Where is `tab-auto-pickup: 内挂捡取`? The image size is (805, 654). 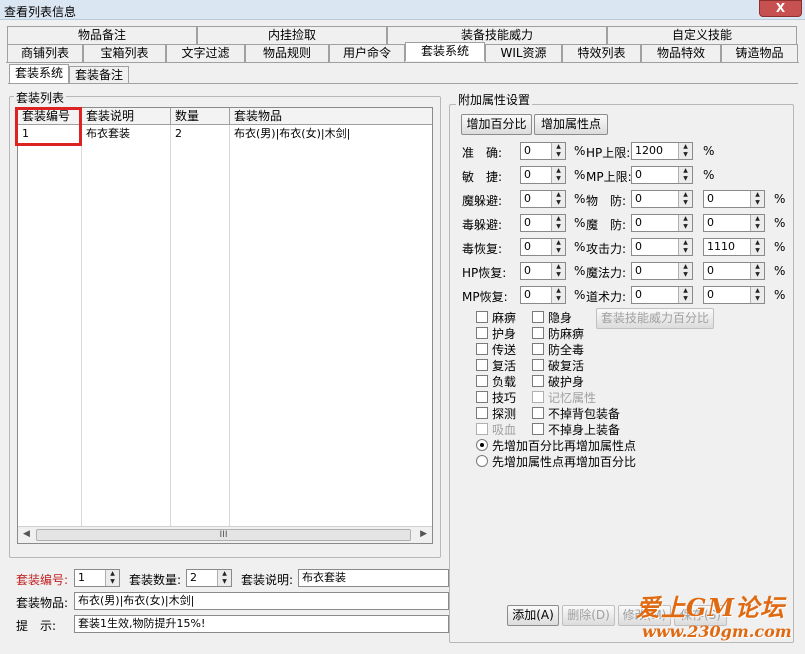
tab-auto-pickup: 内挂捡取 is located at coordinates (292, 35).